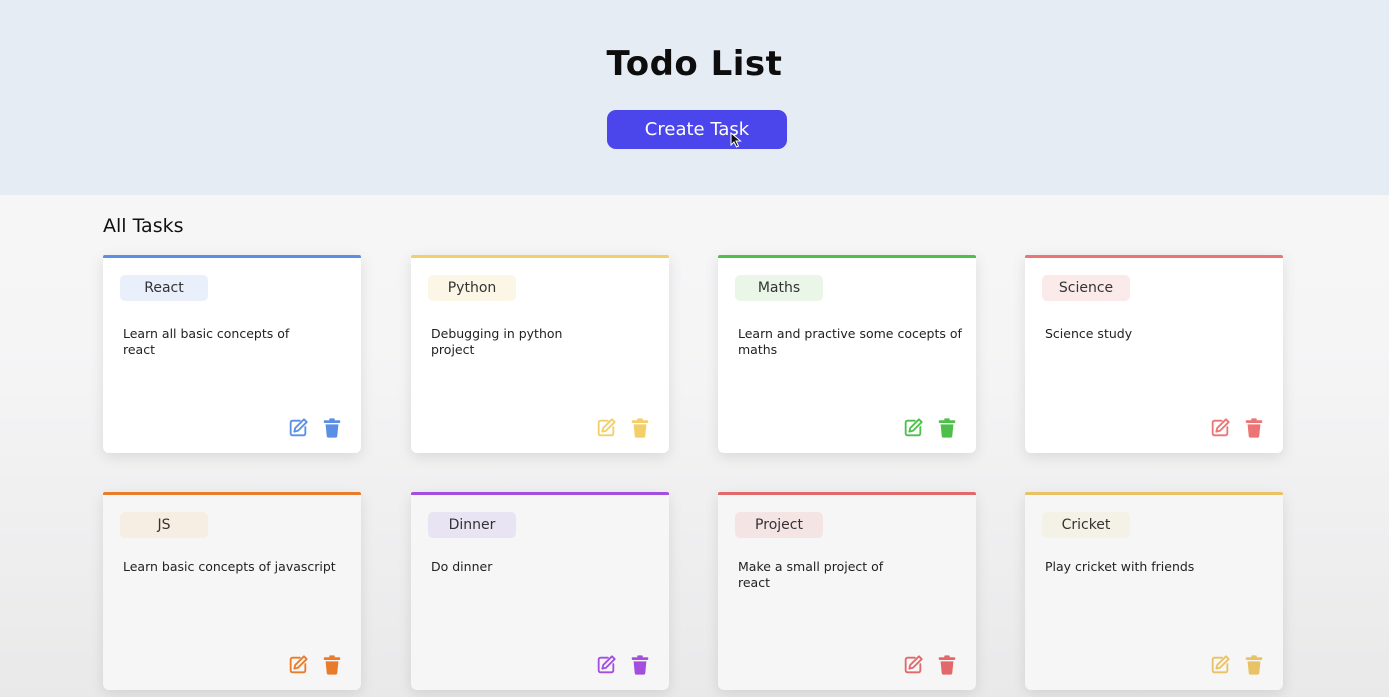 The image size is (1389, 697). What do you see at coordinates (497, 341) in the screenshot?
I see `task-description: Debugging in python project` at bounding box center [497, 341].